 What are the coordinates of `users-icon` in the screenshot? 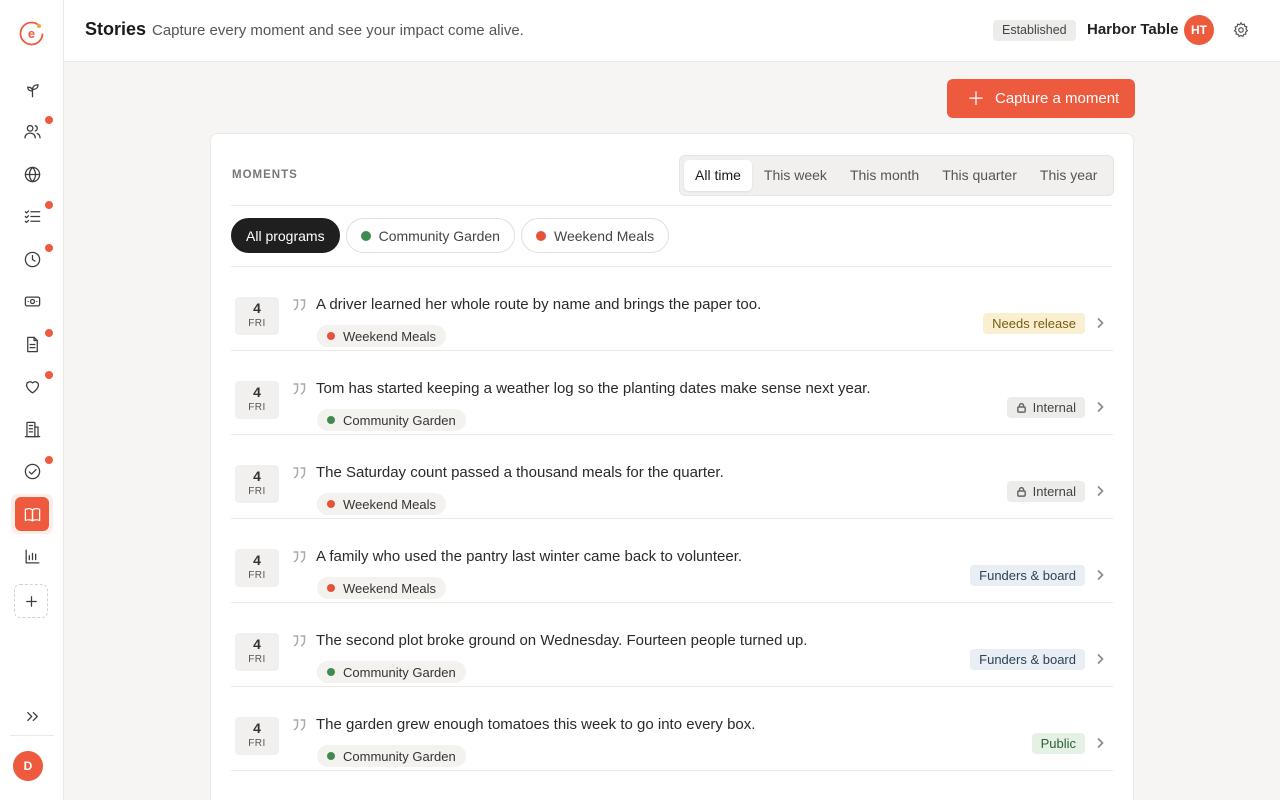 It's located at (32, 131).